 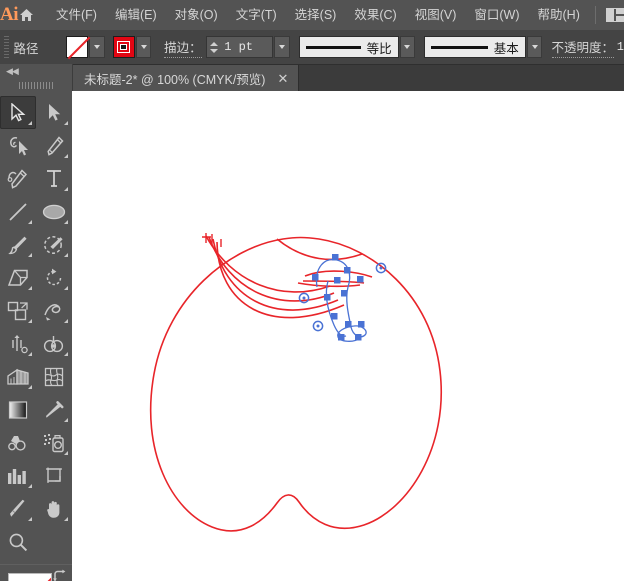 What do you see at coordinates (348, 78) in the screenshot?
I see `document-tab-bar: 未标题-2* @ 100% (CMYK/预览) ✕` at bounding box center [348, 78].